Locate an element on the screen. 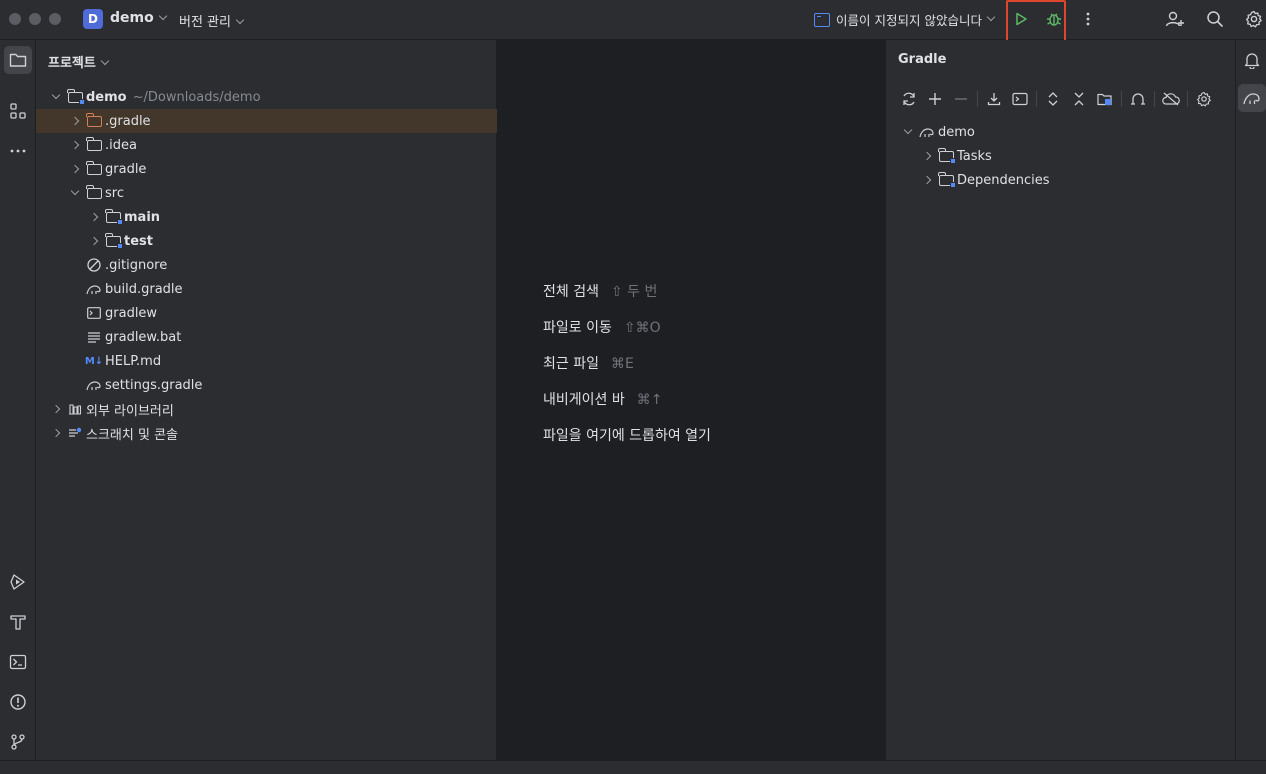 The image size is (1266, 774). tree-item-label: .gradle is located at coordinates (128, 121).